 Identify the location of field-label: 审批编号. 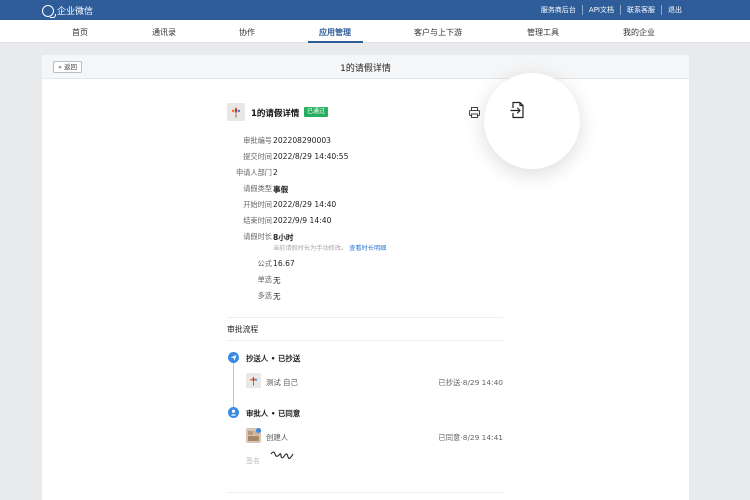
(257, 140).